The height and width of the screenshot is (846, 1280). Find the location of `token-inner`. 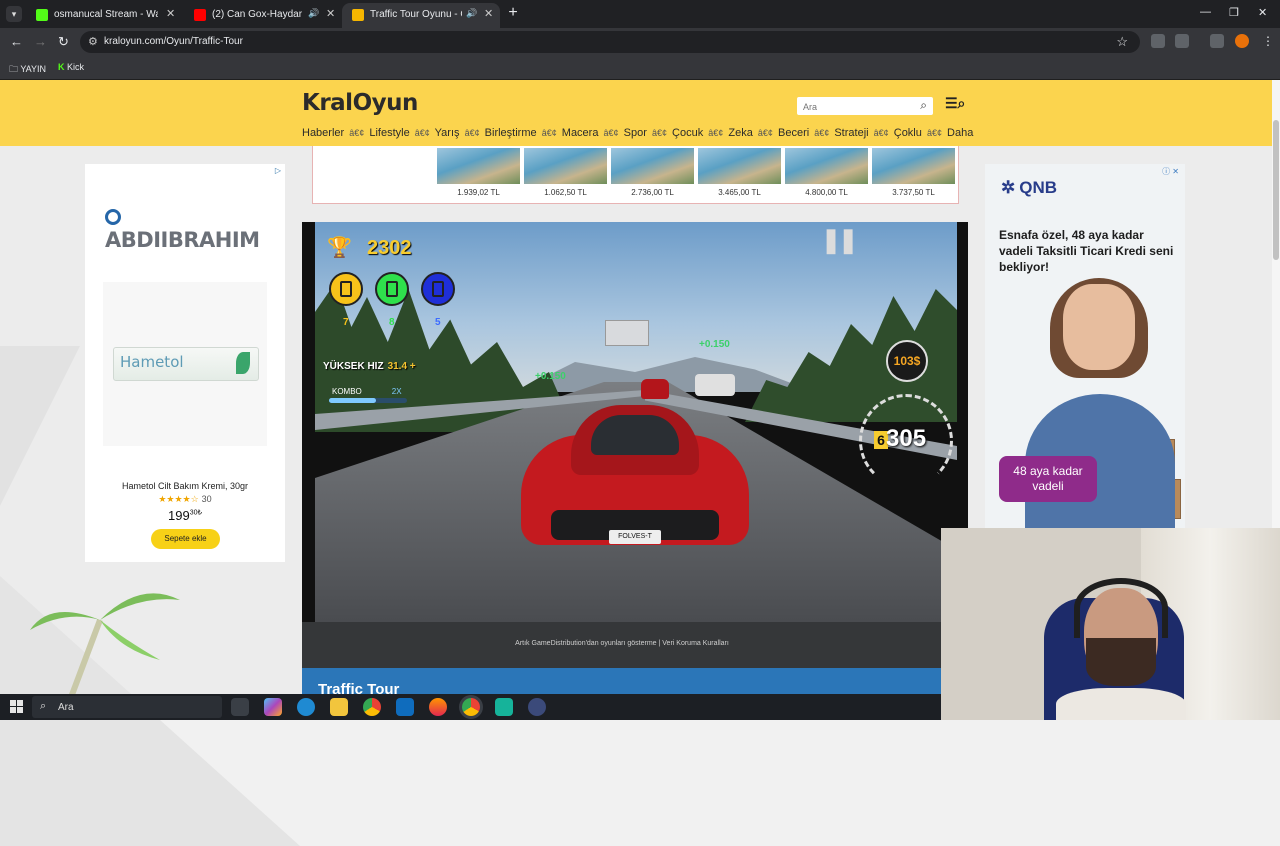

token-inner is located at coordinates (346, 289).